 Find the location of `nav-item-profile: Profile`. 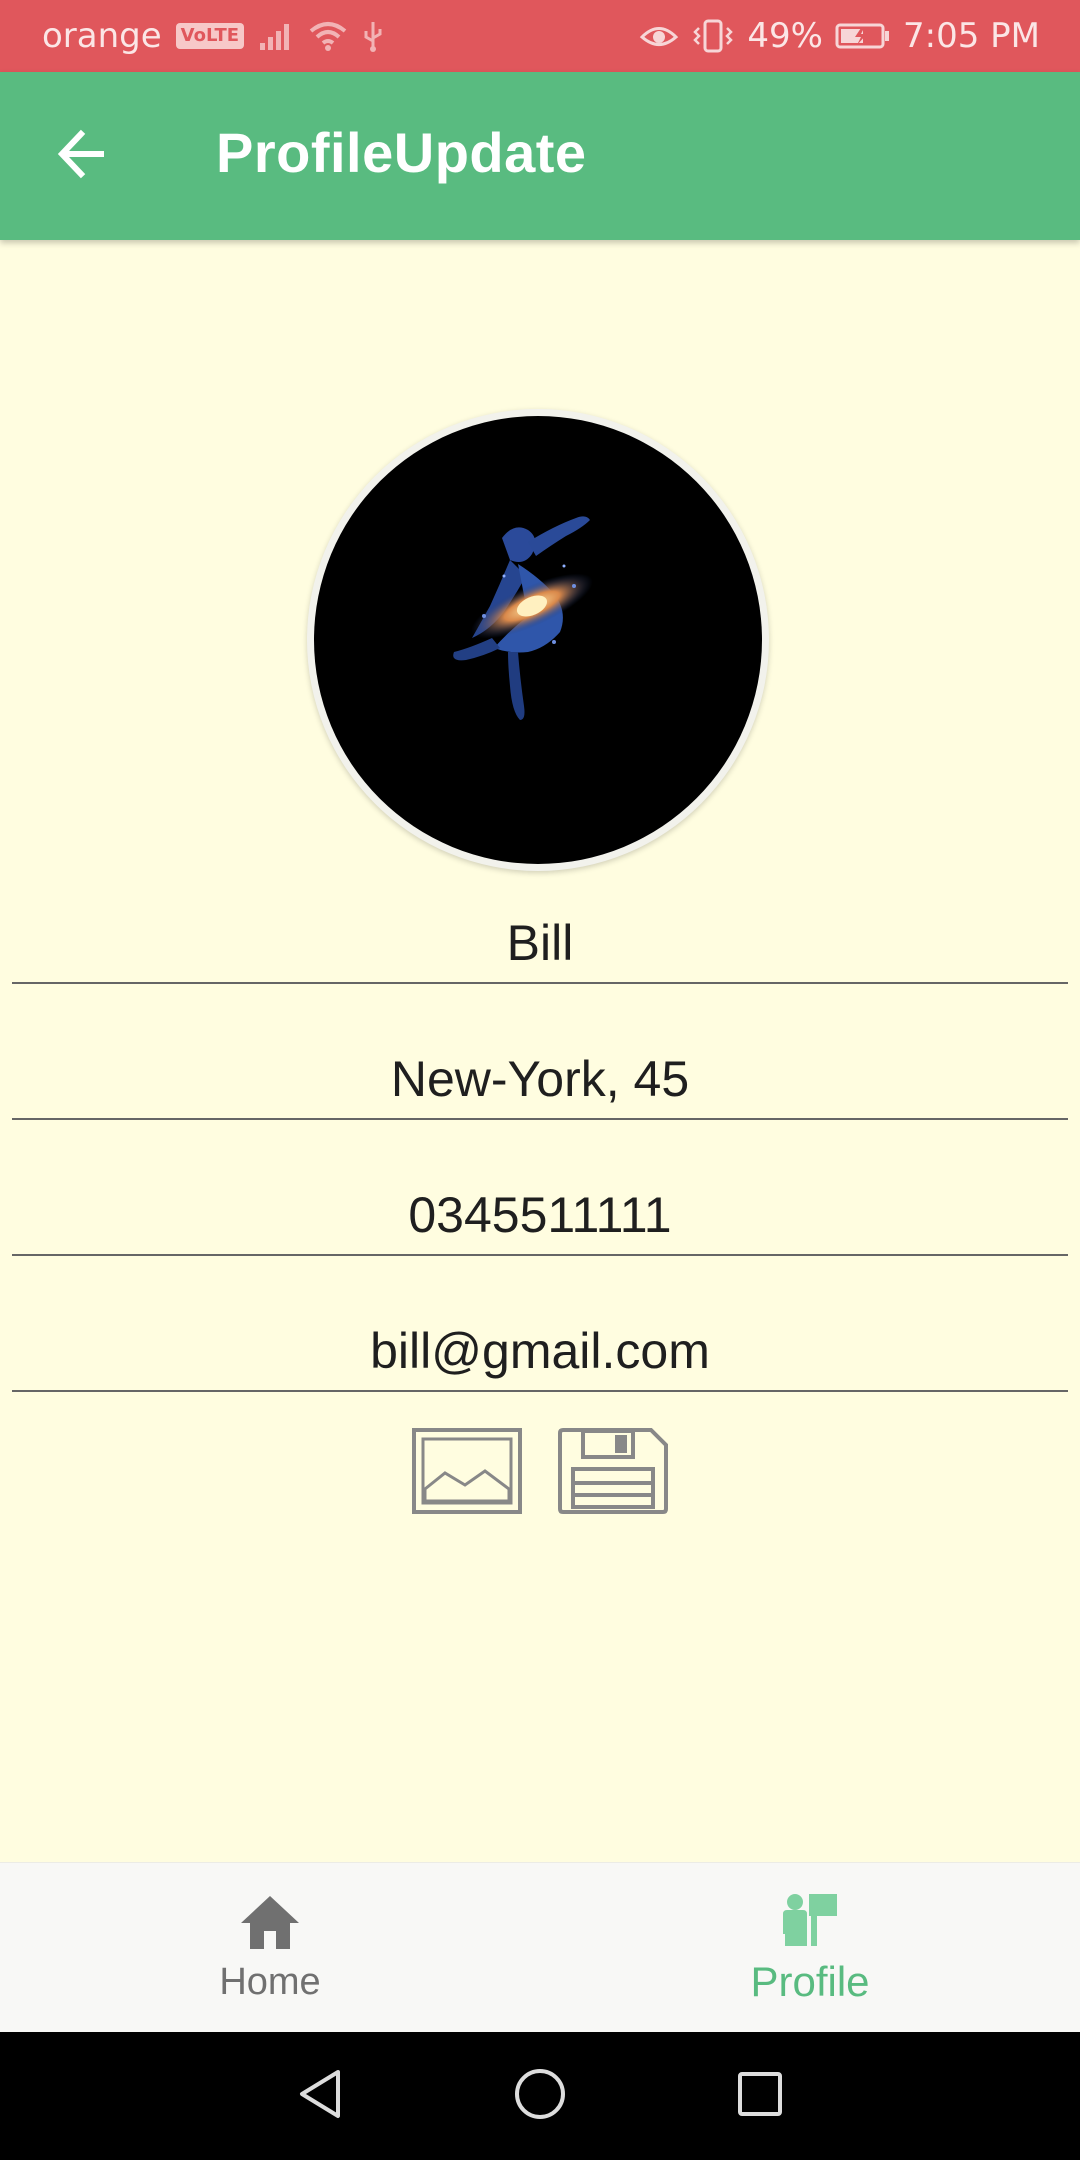

nav-item-profile: Profile is located at coordinates (810, 1948).